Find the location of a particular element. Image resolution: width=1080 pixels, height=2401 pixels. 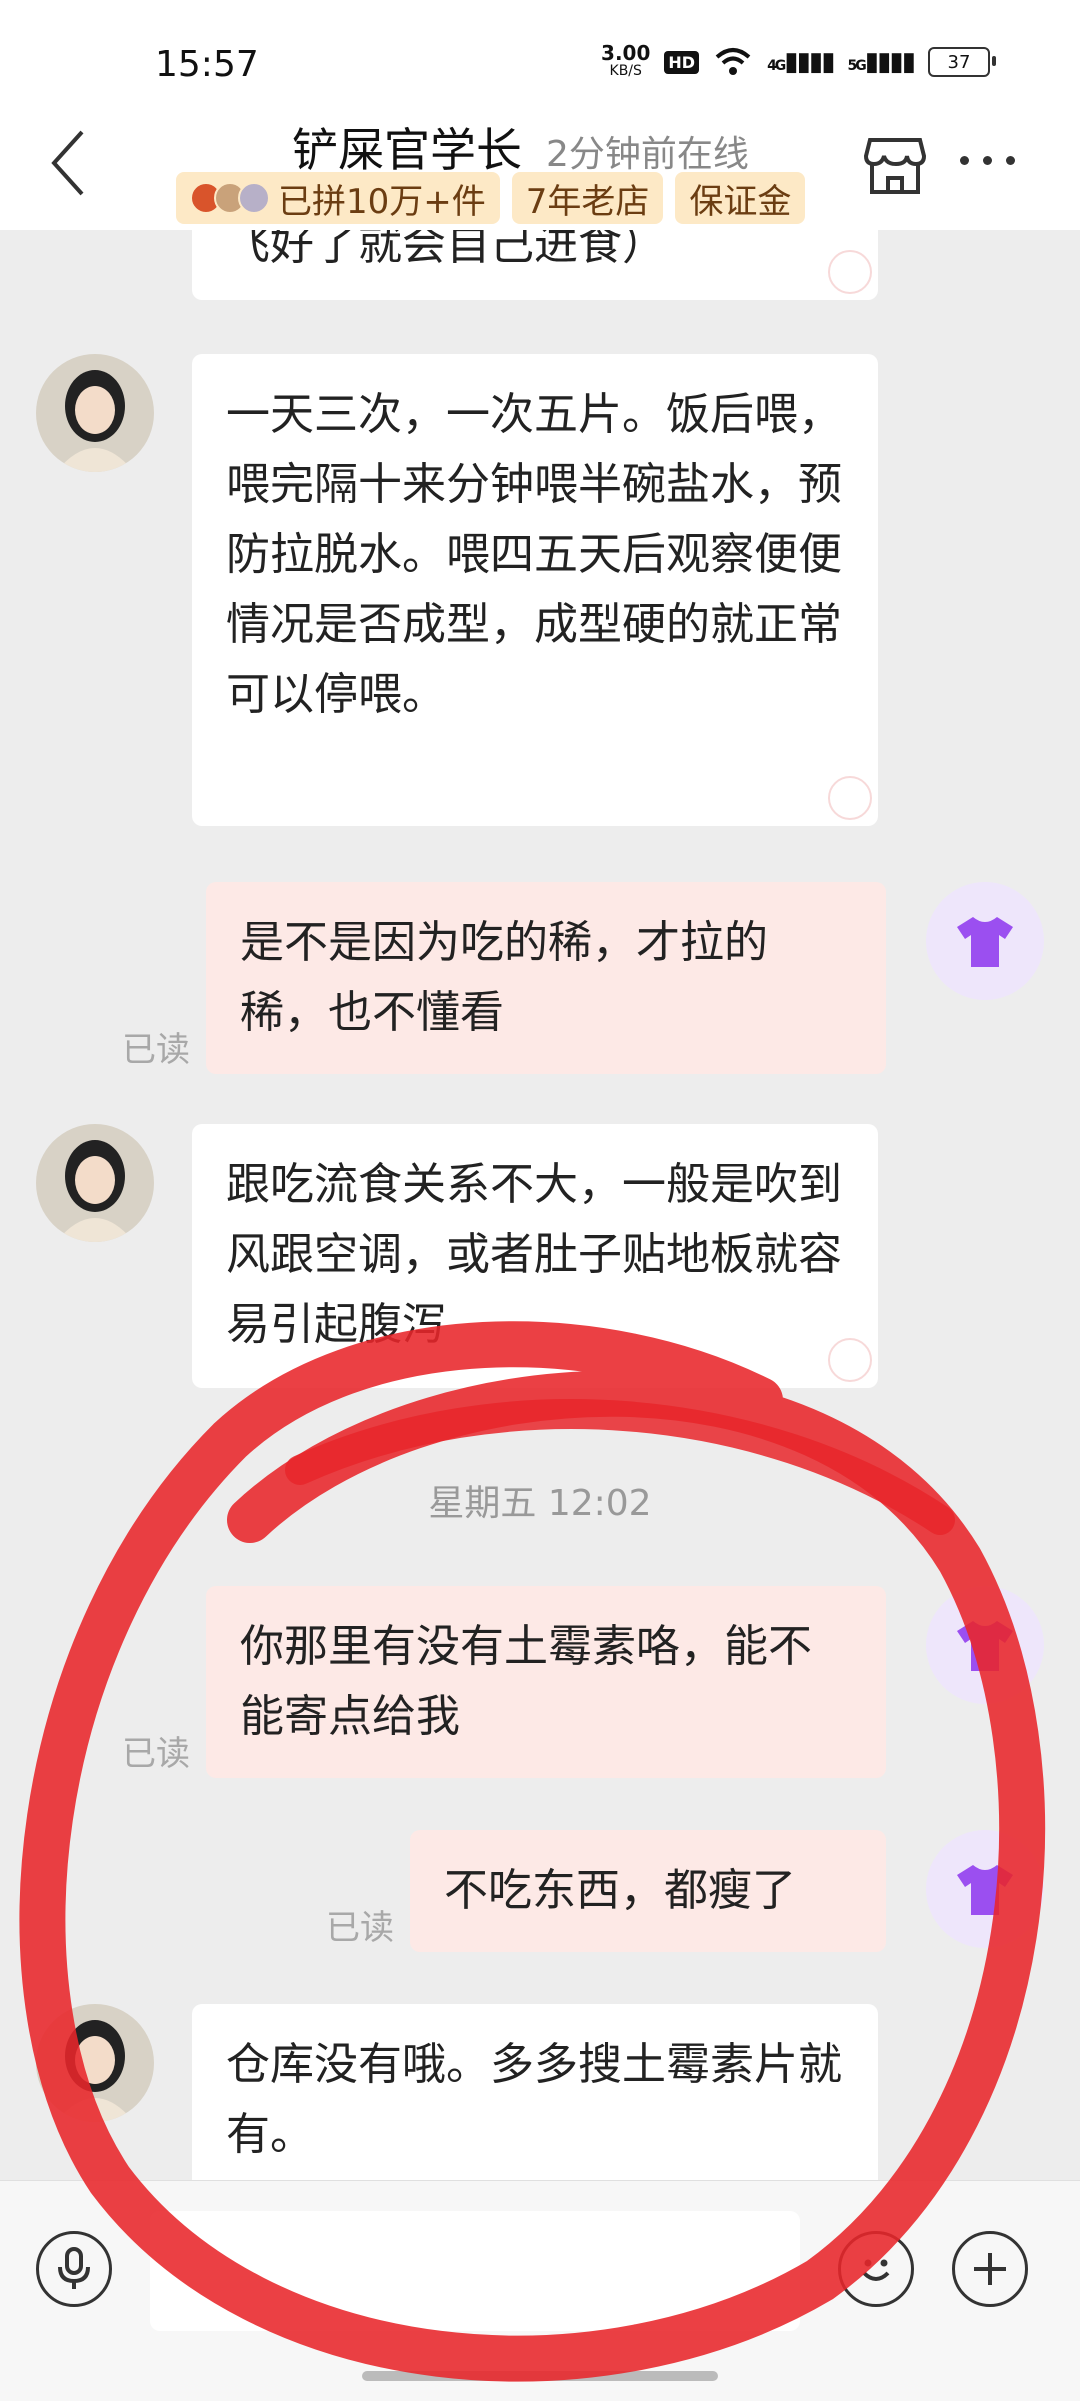

message-text: 是不是因为吃的稀，才拉的稀，也不懂看 is located at coordinates (504, 977).